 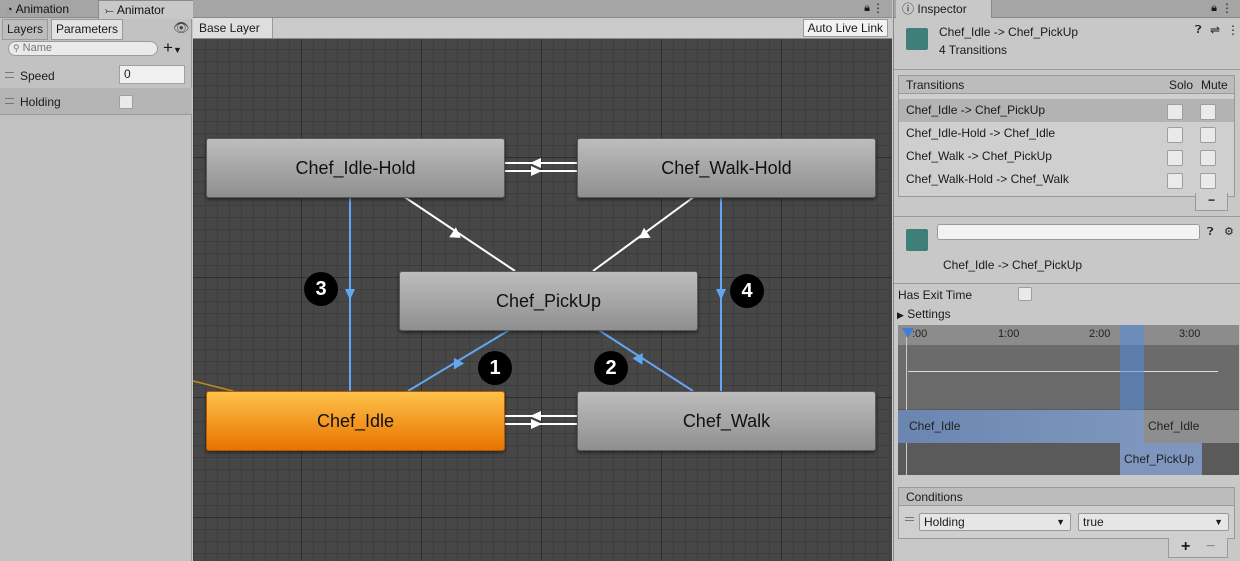 I want to click on transition-row: Chef_Idle-Hold -> Chef_Idle, so click(x=1066, y=133).